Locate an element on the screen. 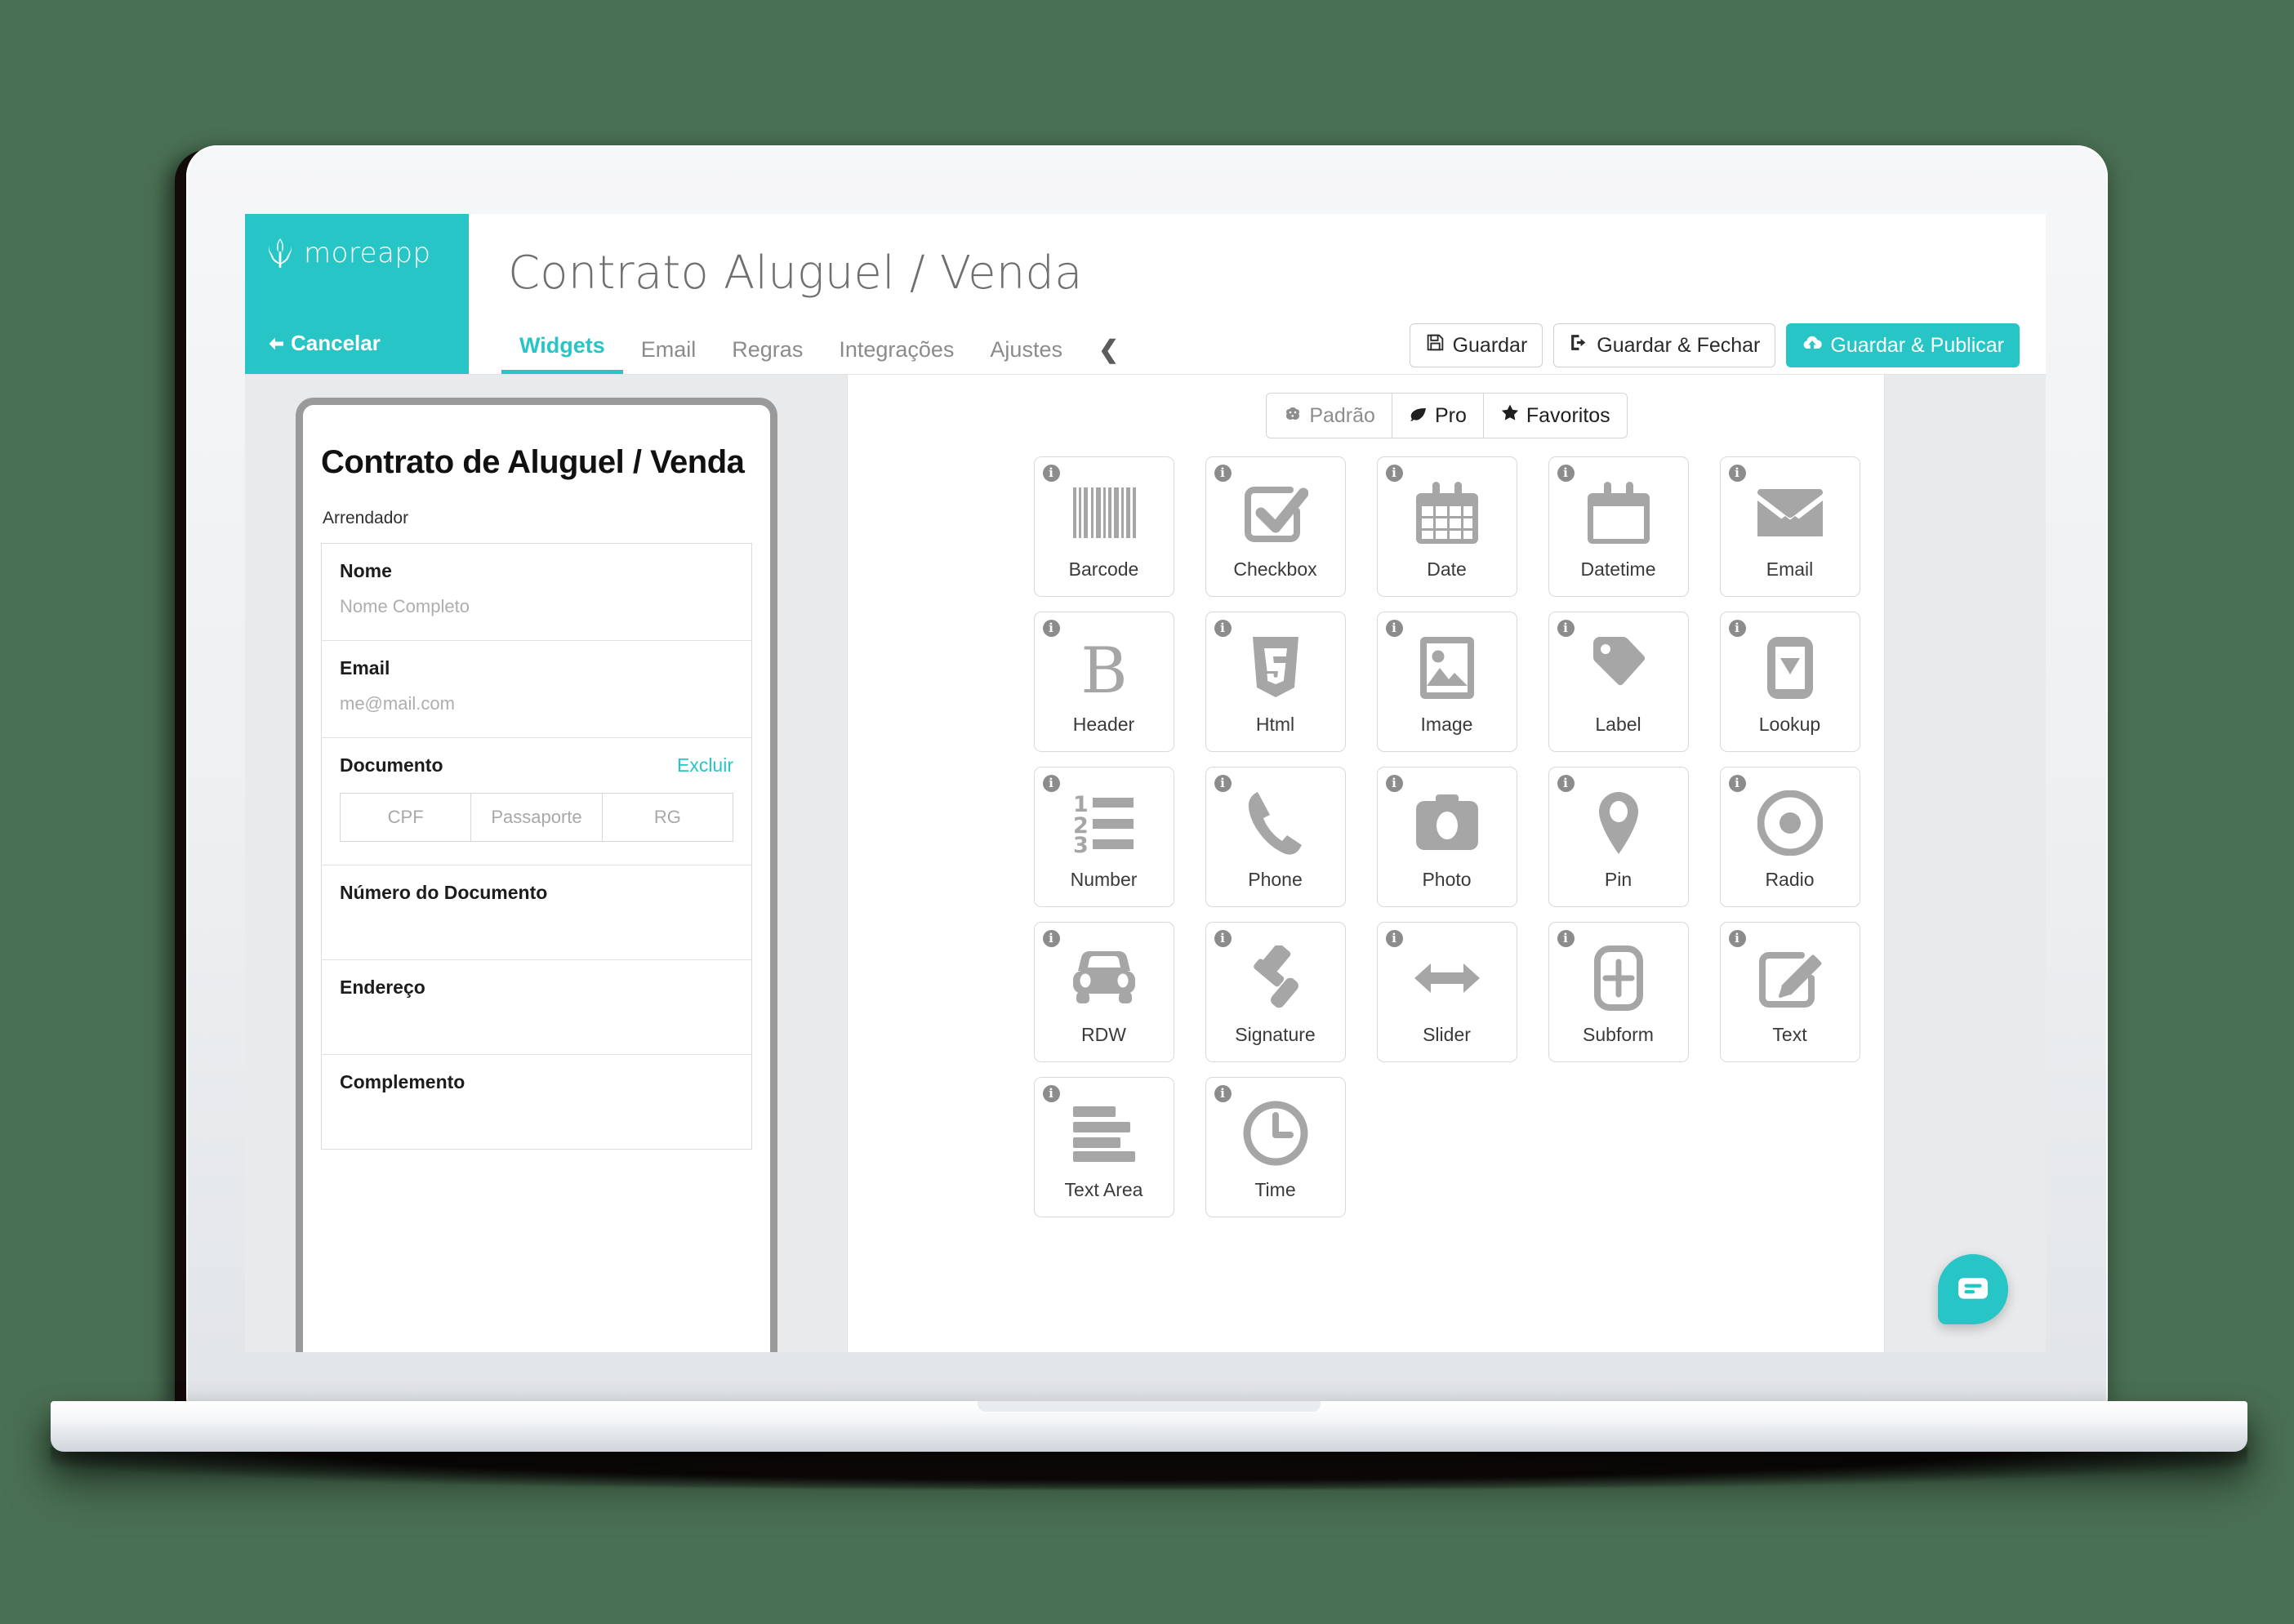 Image resolution: width=2294 pixels, height=1624 pixels. widget-date: i Date is located at coordinates (1446, 526).